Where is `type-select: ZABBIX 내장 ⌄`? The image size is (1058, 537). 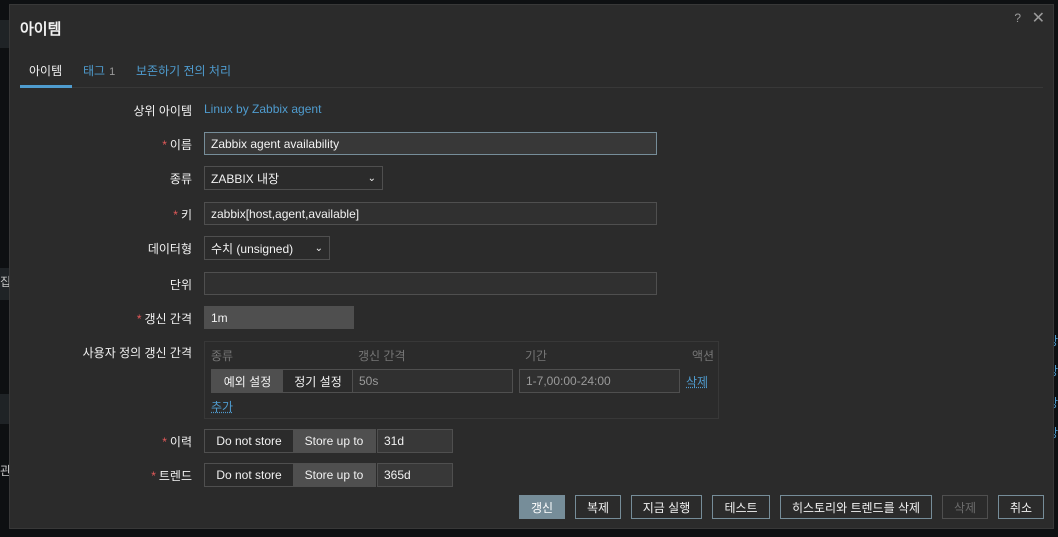 type-select: ZABBIX 내장 ⌄ is located at coordinates (293, 178).